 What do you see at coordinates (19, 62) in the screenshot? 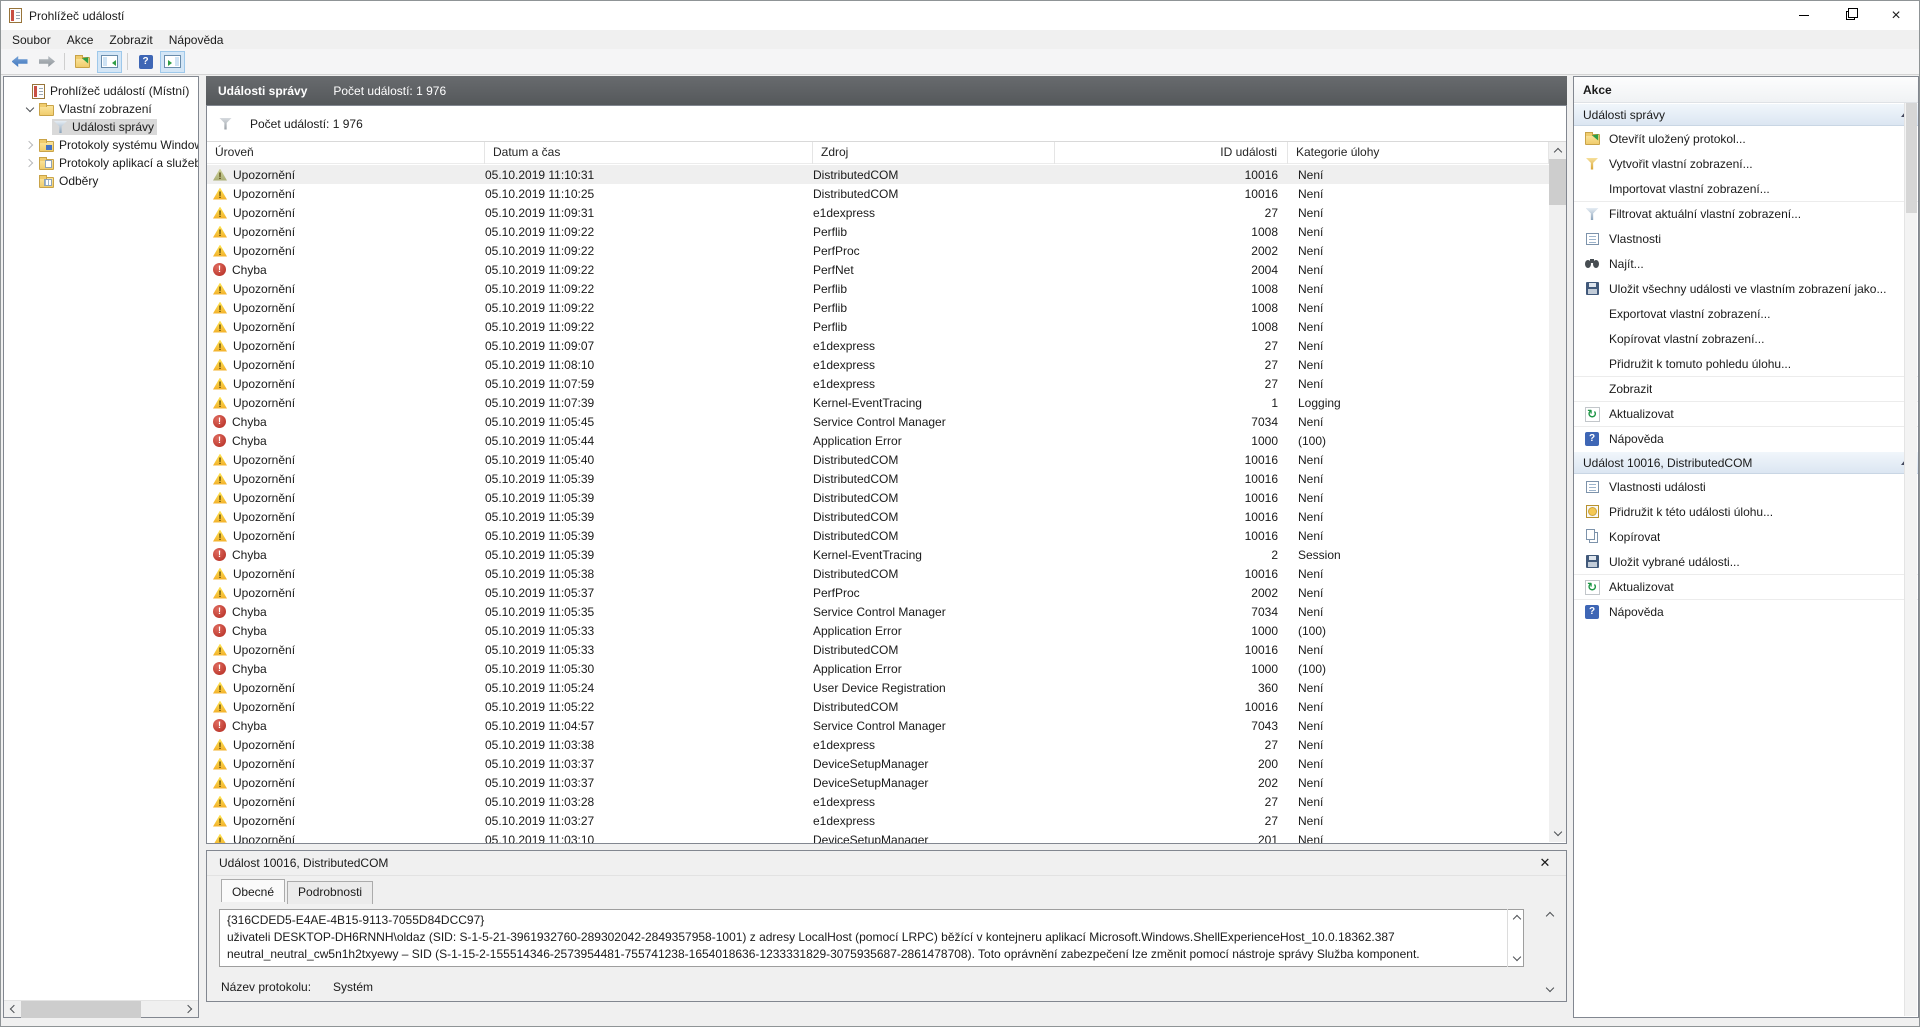
I see `back-button` at bounding box center [19, 62].